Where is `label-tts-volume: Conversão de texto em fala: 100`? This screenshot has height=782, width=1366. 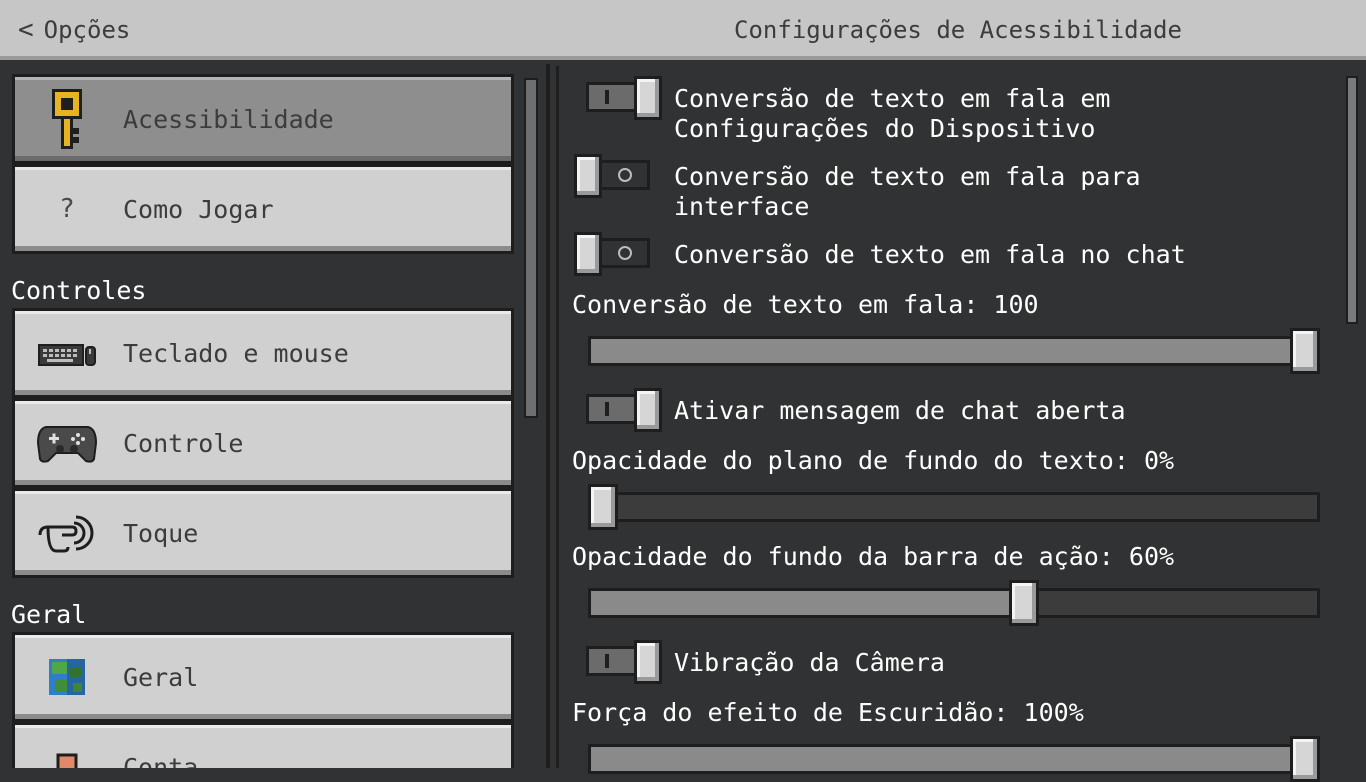
label-tts-volume: Conversão de texto em fala: 100 is located at coordinates (805, 304).